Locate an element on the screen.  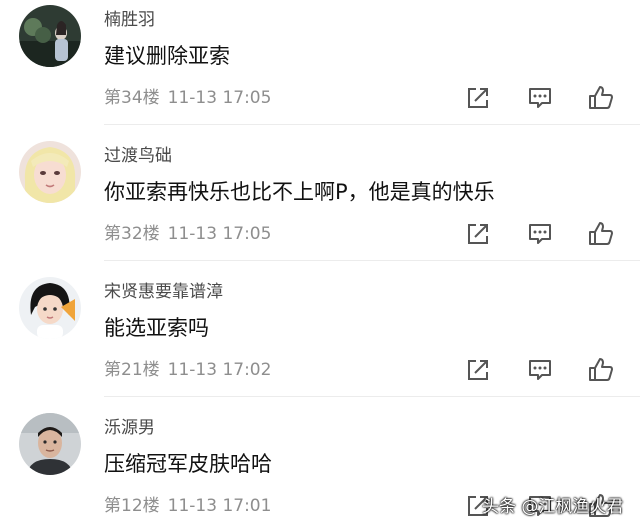
comment-meta: 第12楼 11-13 17:01 is located at coordinates (187, 506).